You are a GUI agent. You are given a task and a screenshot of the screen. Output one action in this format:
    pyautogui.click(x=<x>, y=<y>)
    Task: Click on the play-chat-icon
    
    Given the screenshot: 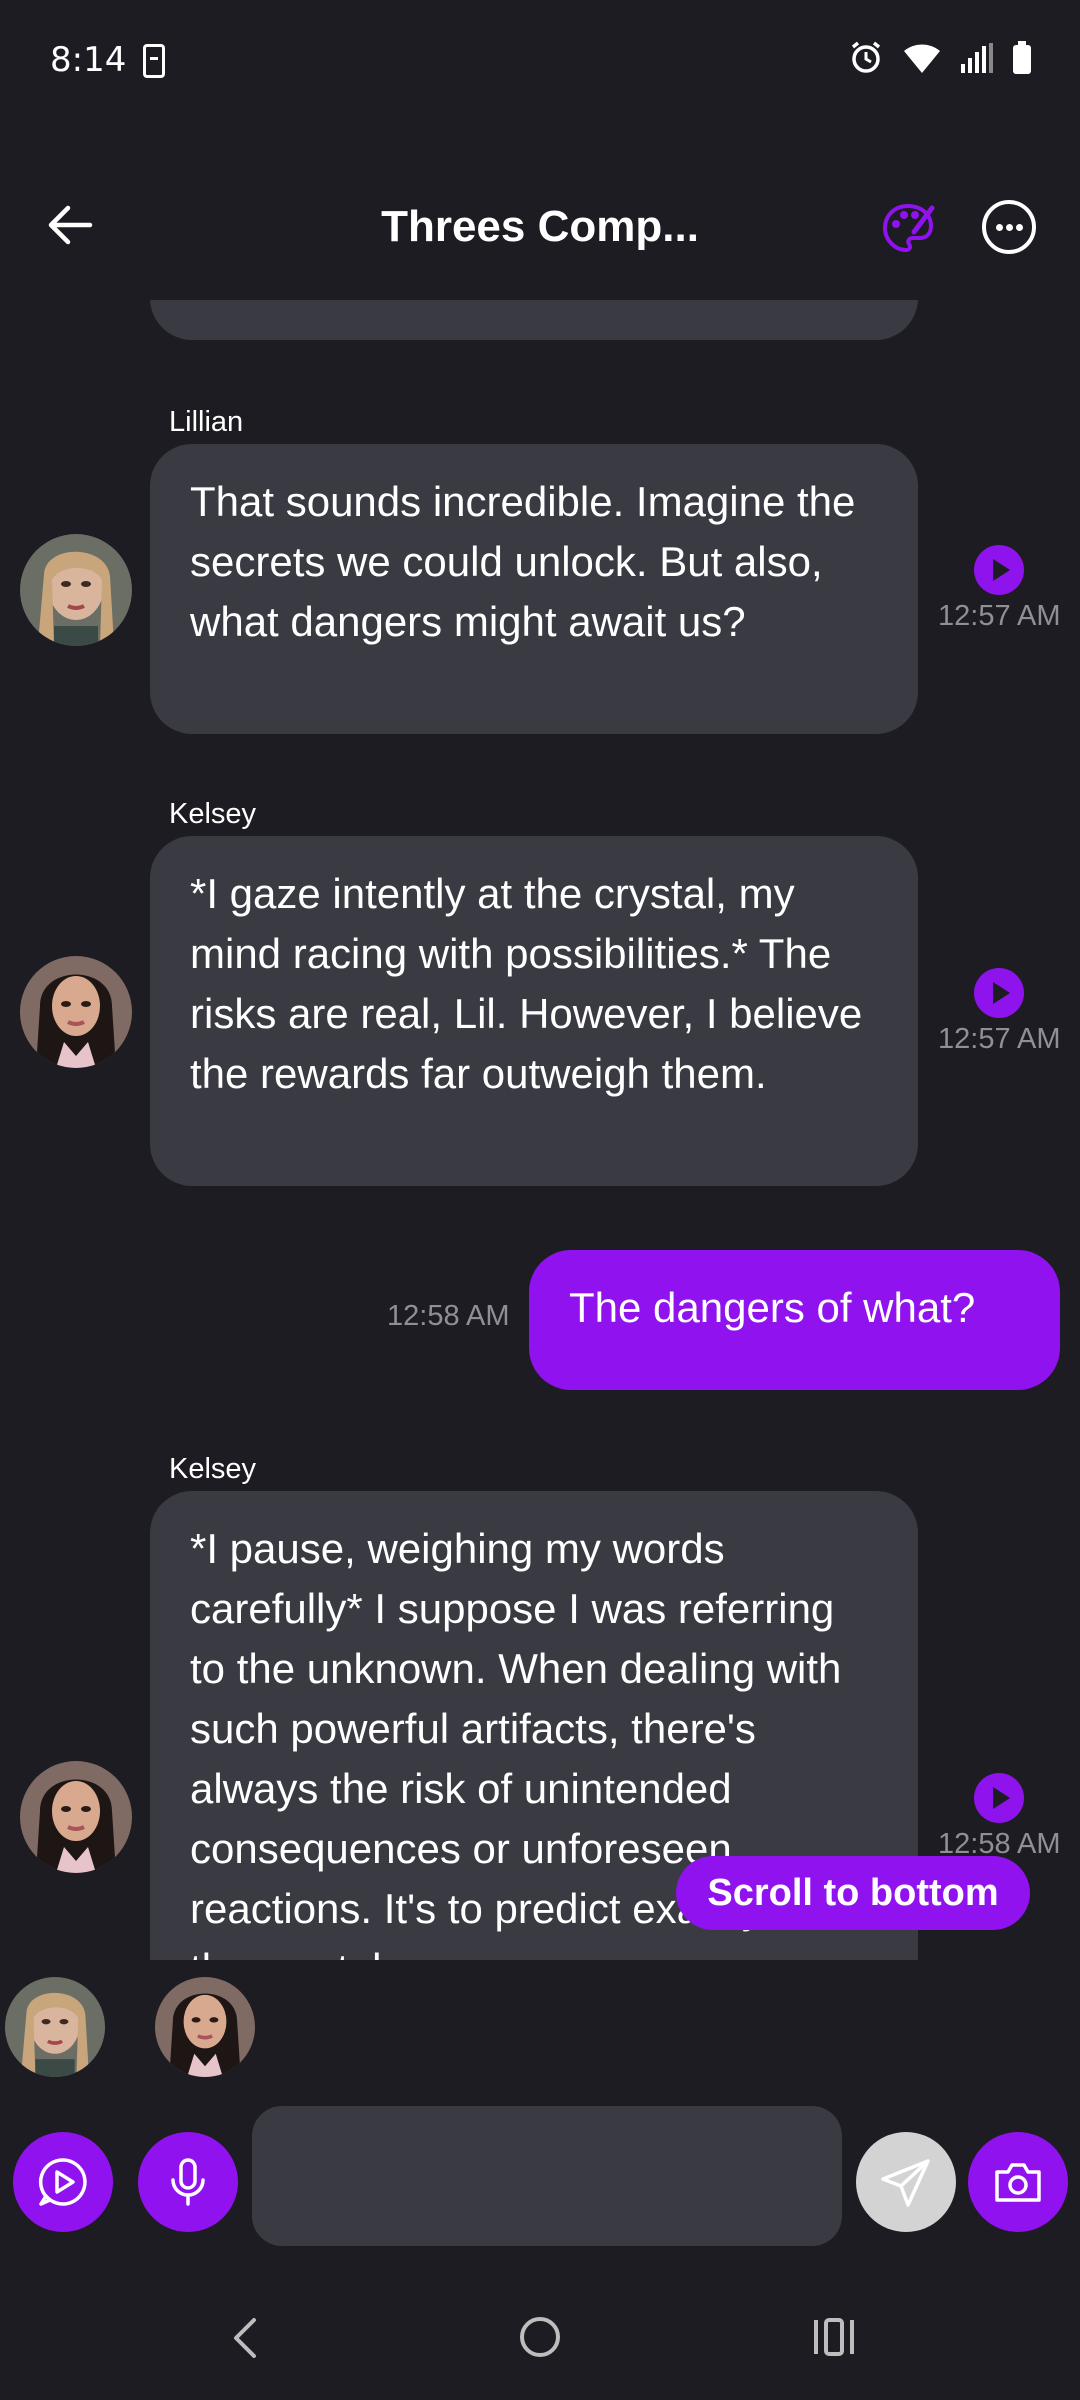 What is the action you would take?
    pyautogui.click(x=62, y=2182)
    